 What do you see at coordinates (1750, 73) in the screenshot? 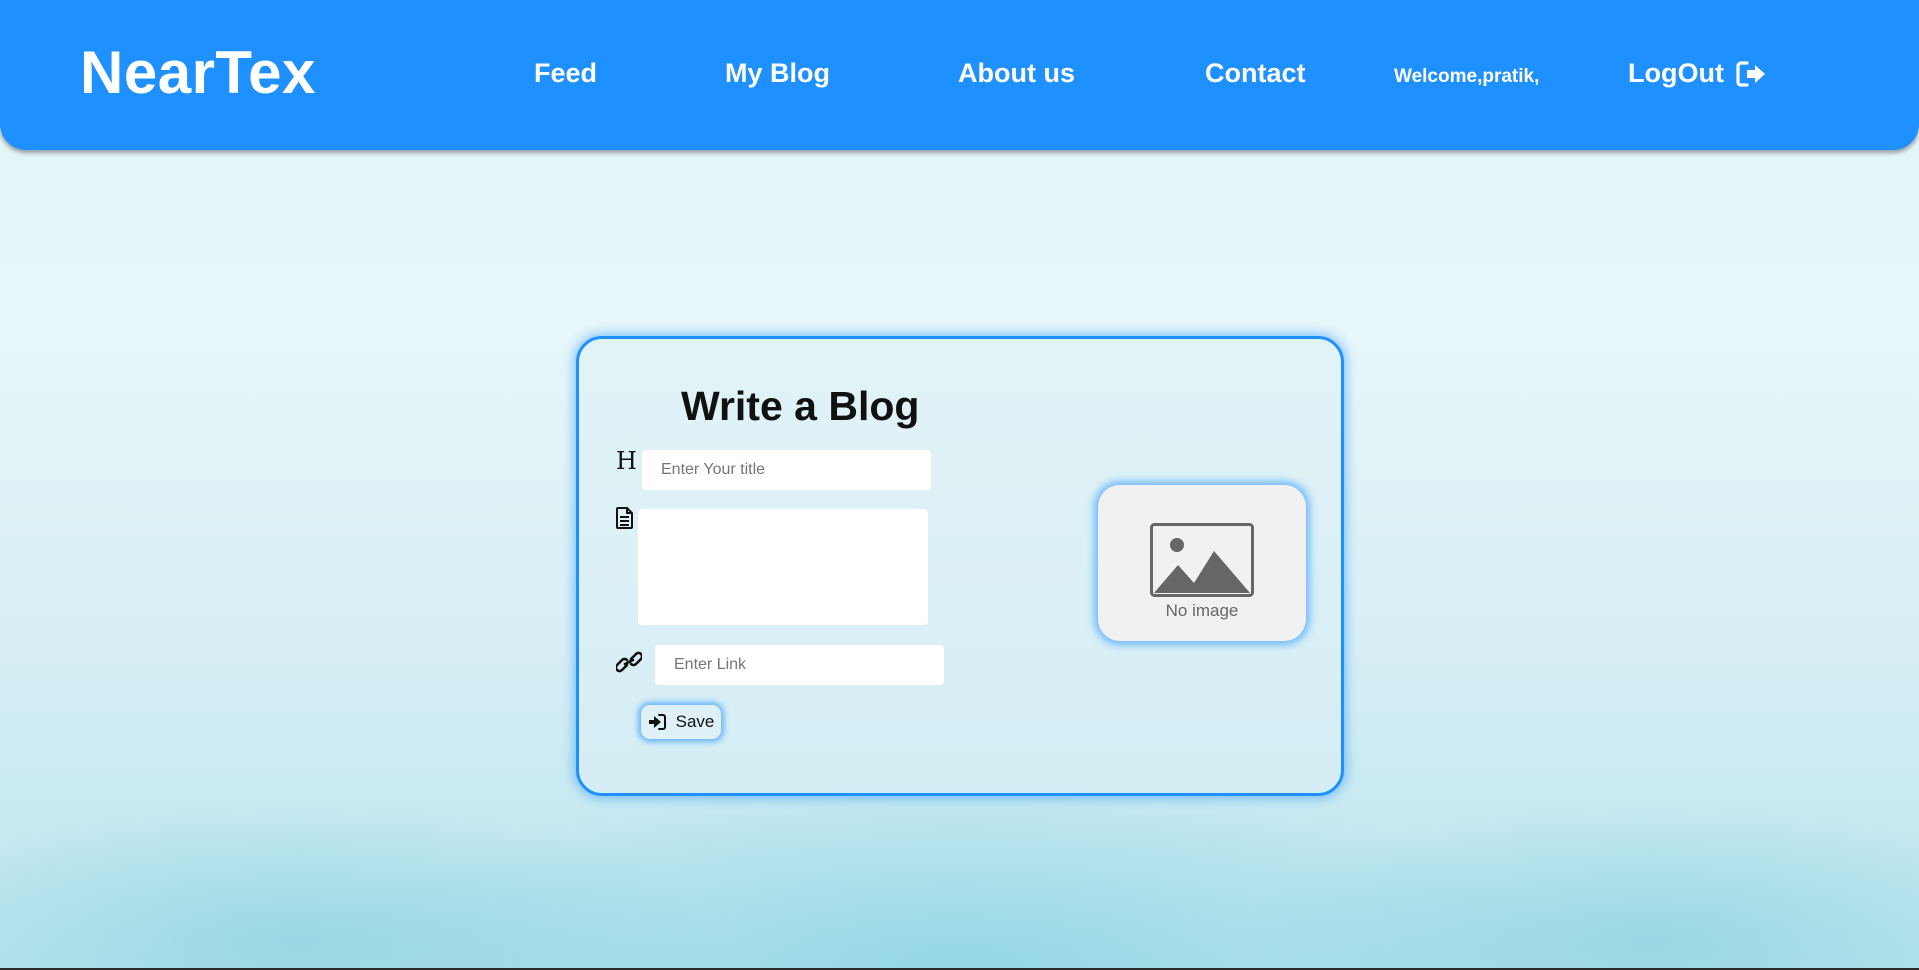
I see `sign-out-icon` at bounding box center [1750, 73].